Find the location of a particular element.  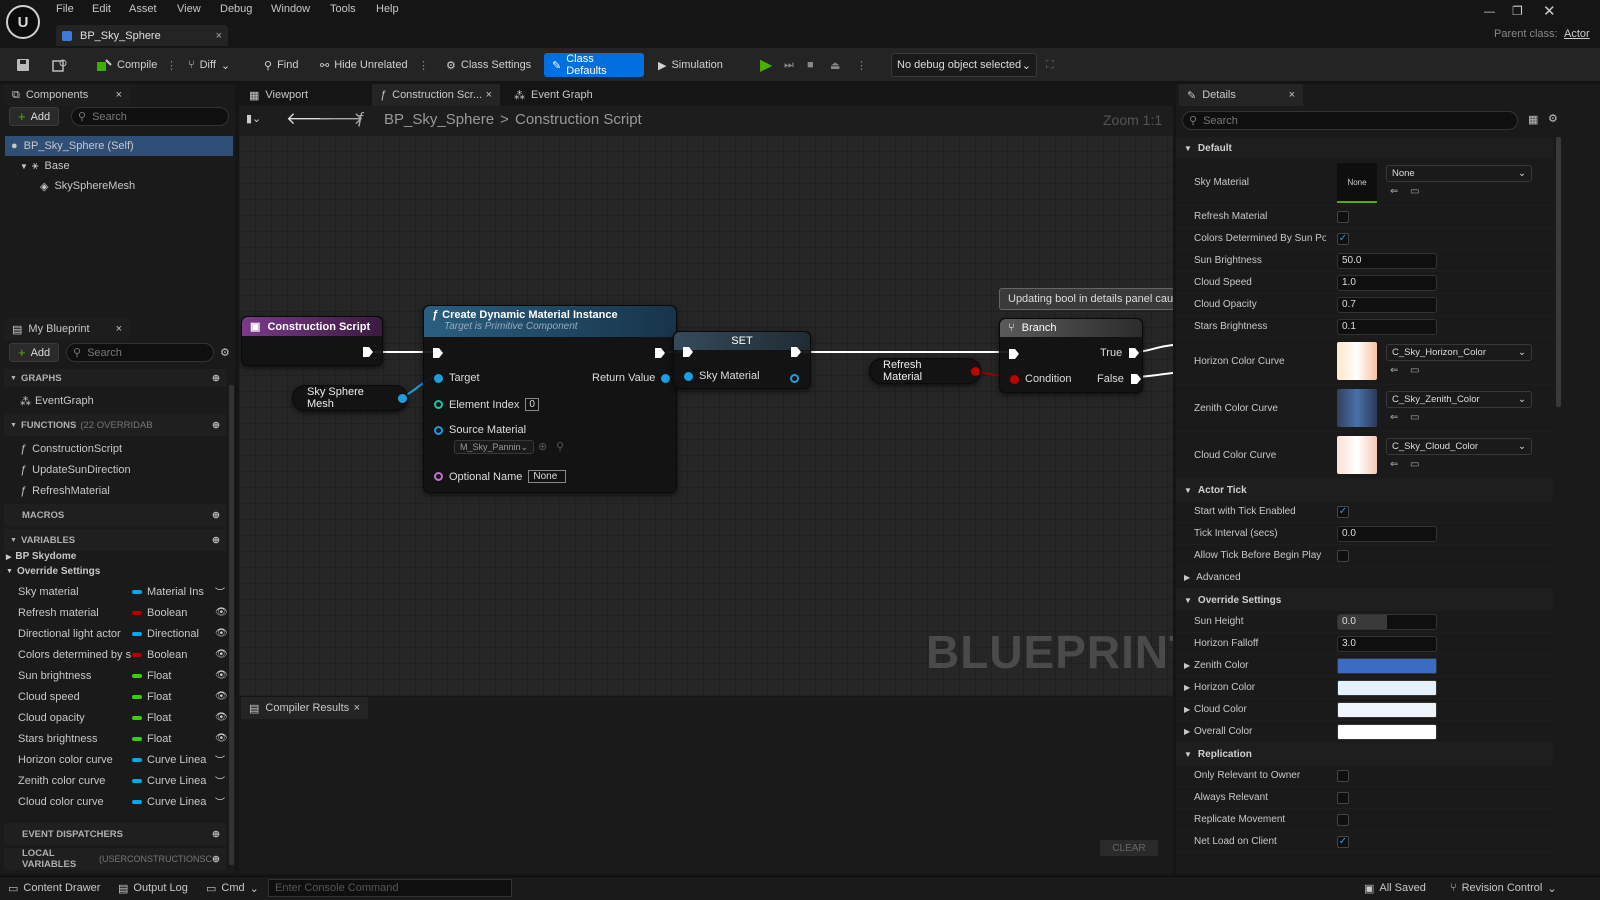

menu-view: View is located at coordinates (189, 9).